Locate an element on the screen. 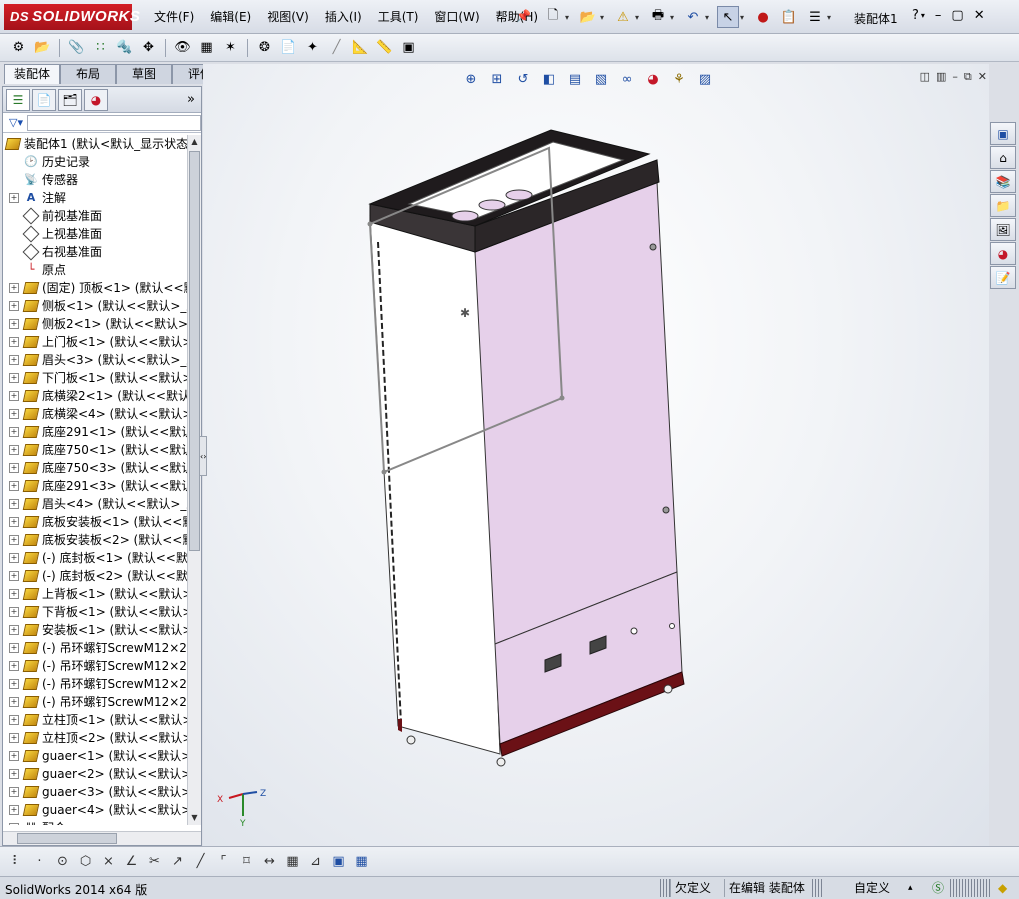 The image size is (1019, 899). menu-view: 视图(V) is located at coordinates (288, 17).